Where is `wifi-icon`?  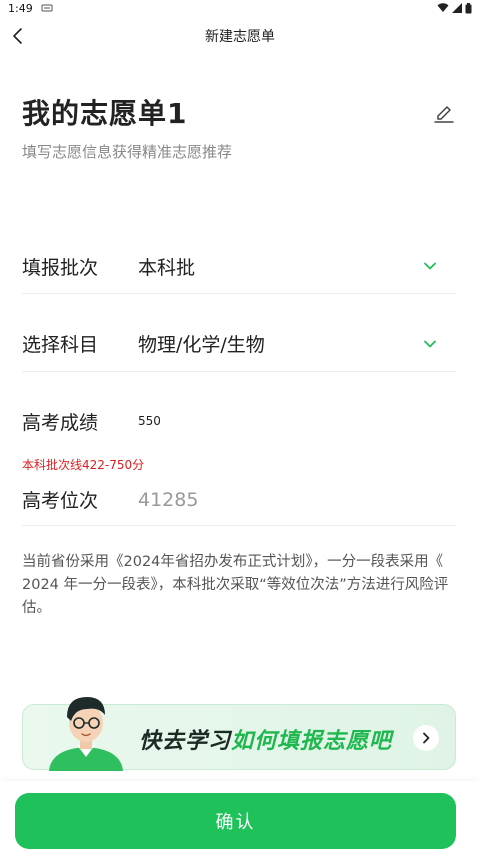 wifi-icon is located at coordinates (443, 7).